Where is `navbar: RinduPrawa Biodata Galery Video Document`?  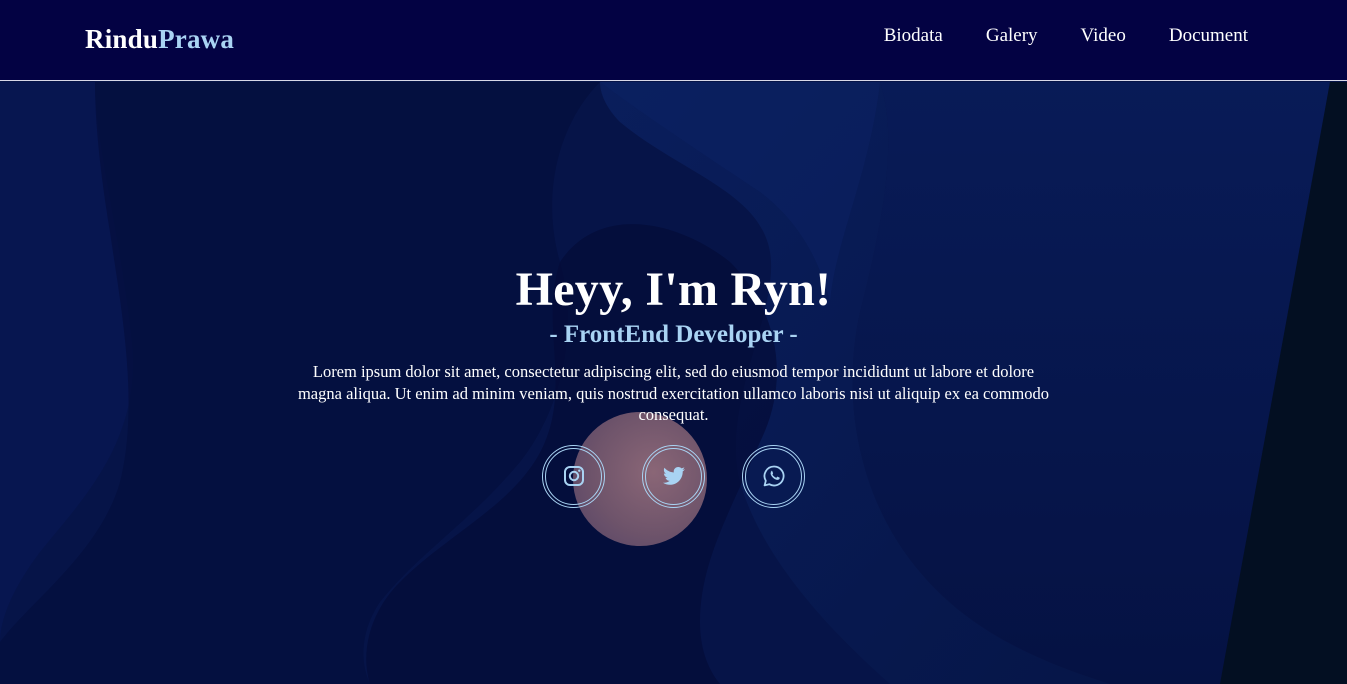 navbar: RinduPrawa Biodata Galery Video Document is located at coordinates (673, 40).